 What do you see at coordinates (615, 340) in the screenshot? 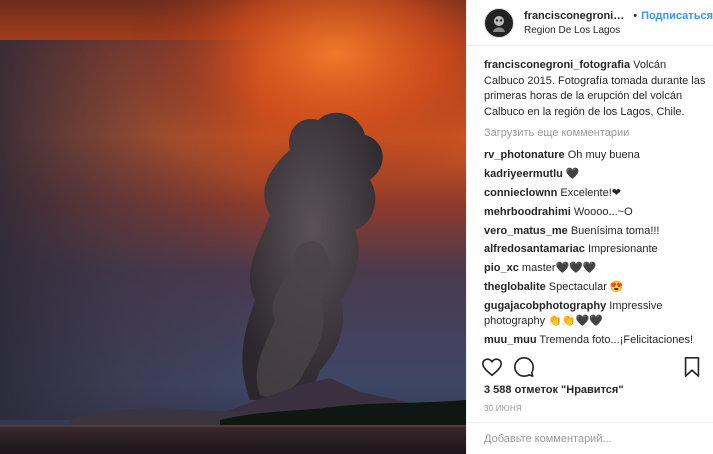
I see `comment-text: Tremenda foto...¡Felicitaciones!` at bounding box center [615, 340].